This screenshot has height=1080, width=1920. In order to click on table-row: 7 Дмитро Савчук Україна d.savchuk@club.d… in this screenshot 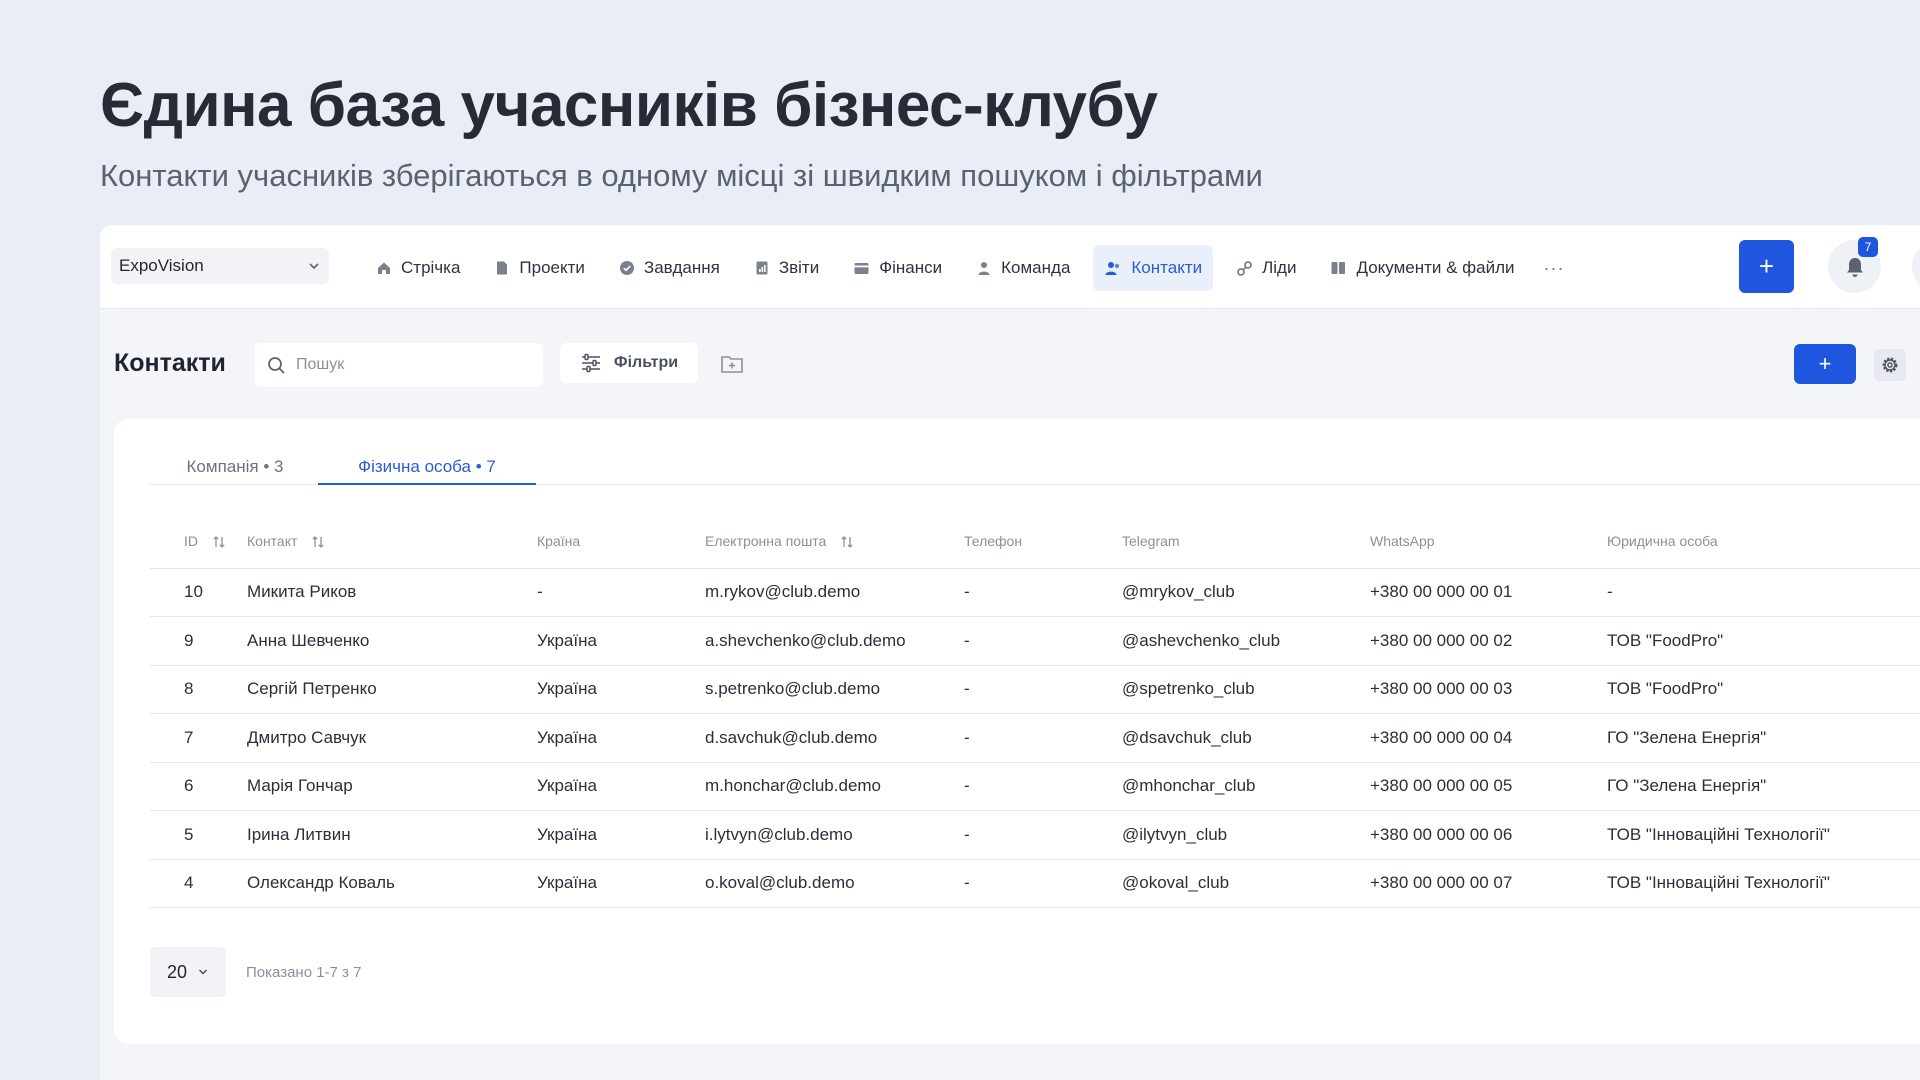, I will do `click(1035, 738)`.